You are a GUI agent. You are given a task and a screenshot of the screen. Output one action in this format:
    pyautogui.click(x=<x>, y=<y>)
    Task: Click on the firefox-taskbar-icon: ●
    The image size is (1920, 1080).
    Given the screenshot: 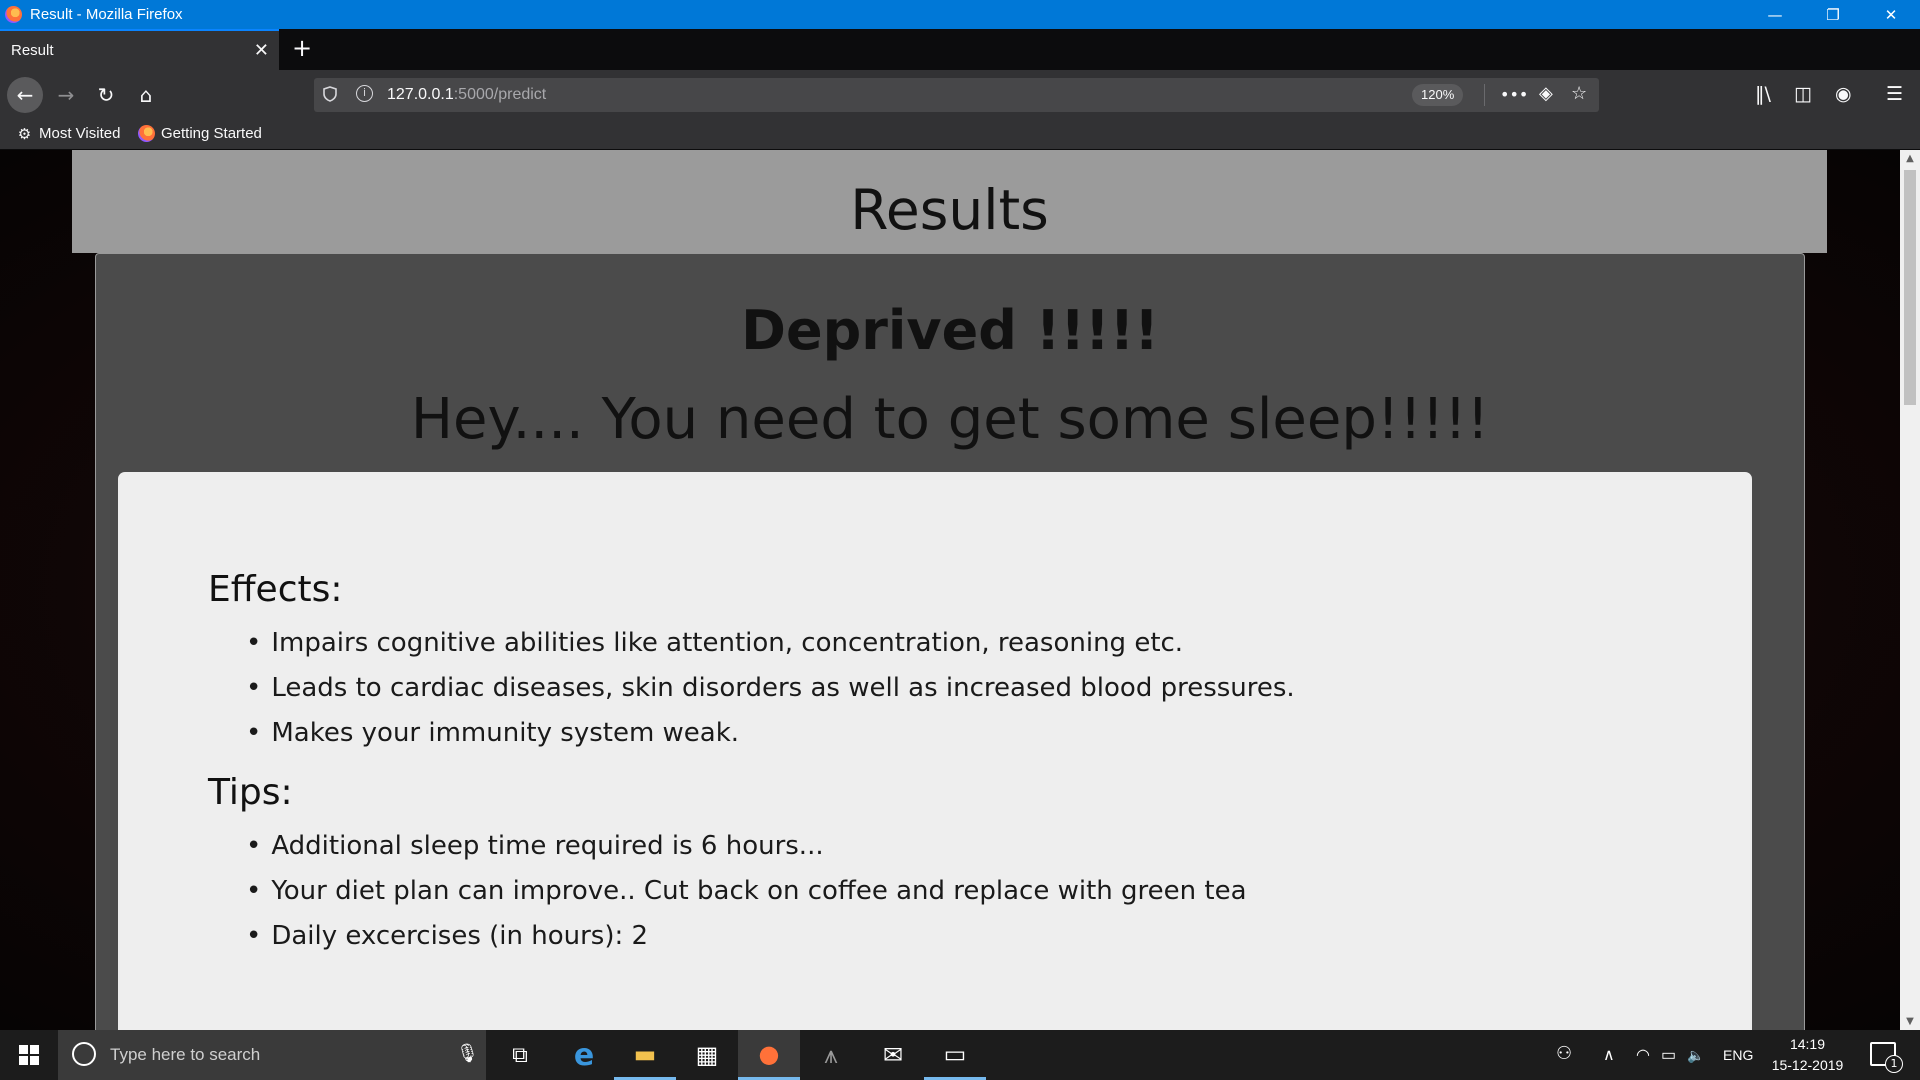 What is the action you would take?
    pyautogui.click(x=769, y=1055)
    